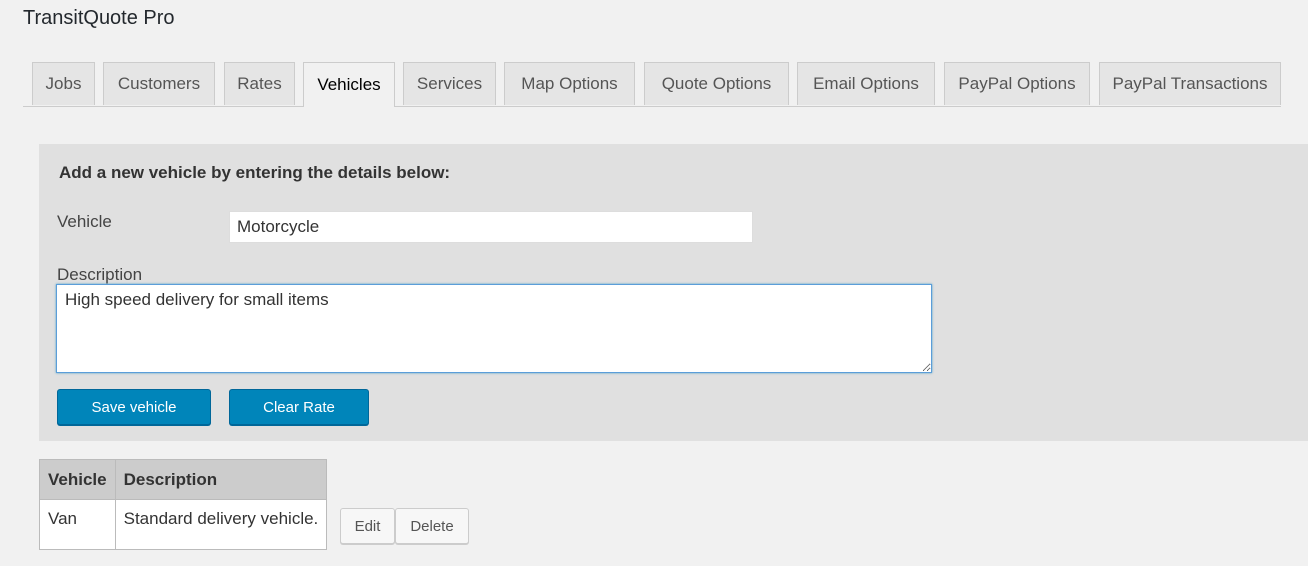  What do you see at coordinates (134, 407) in the screenshot?
I see `save-vehicle-button: Save vehicle` at bounding box center [134, 407].